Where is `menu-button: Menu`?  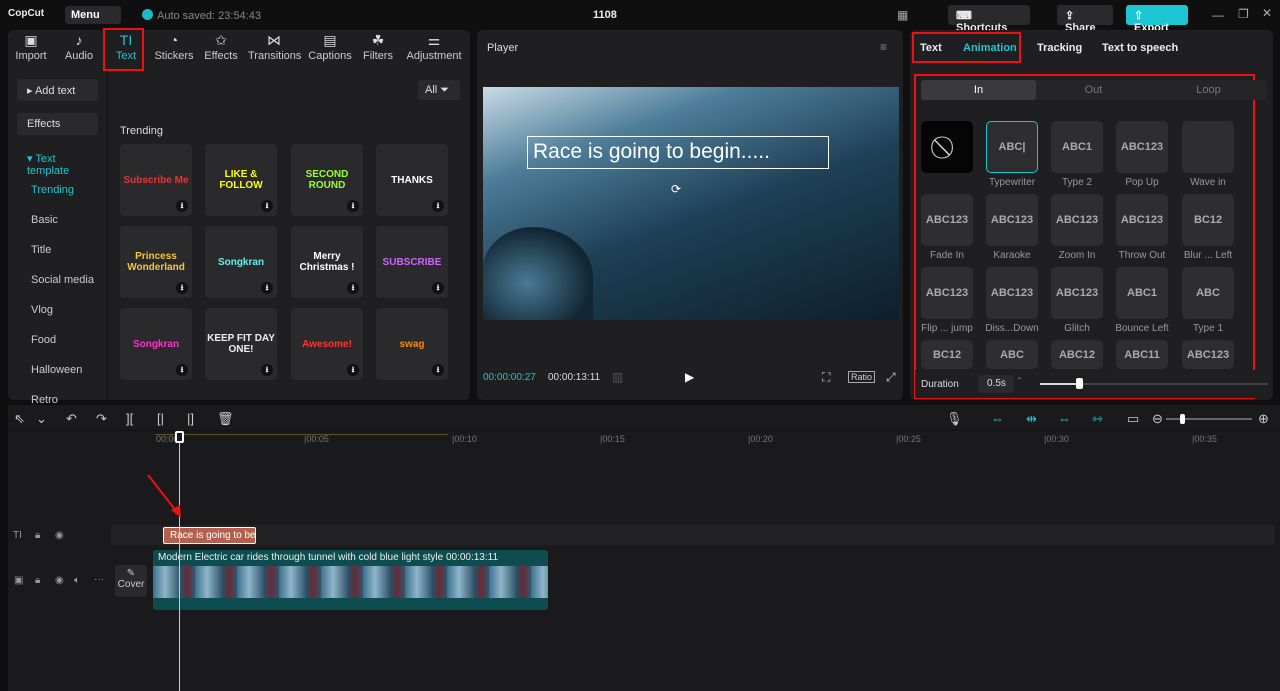
menu-button: Menu is located at coordinates (93, 15).